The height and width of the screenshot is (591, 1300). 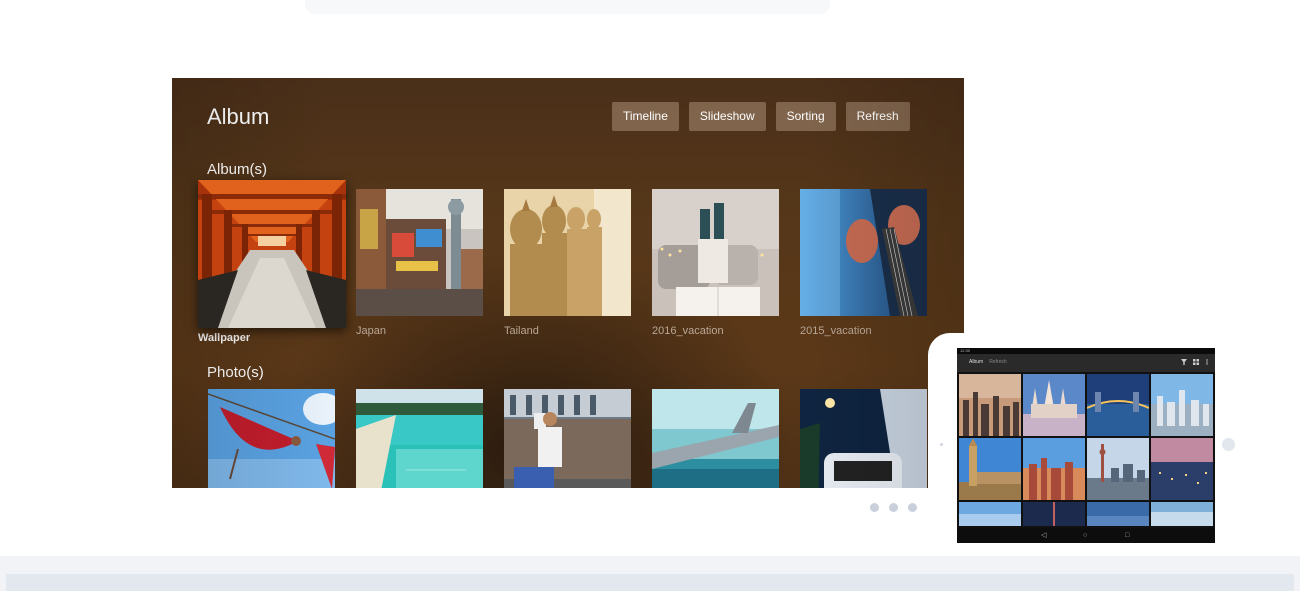 I want to click on back-icon: ◁, so click(x=1043, y=535).